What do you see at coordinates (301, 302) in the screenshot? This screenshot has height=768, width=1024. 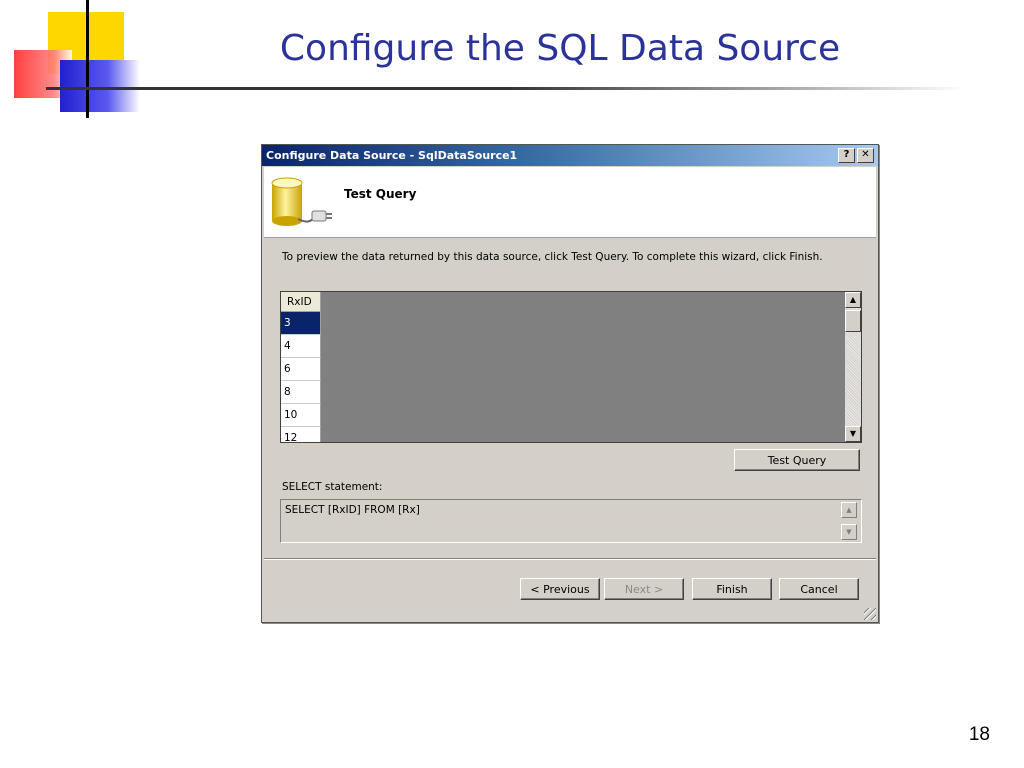 I see `column-header-rxid: RxID` at bounding box center [301, 302].